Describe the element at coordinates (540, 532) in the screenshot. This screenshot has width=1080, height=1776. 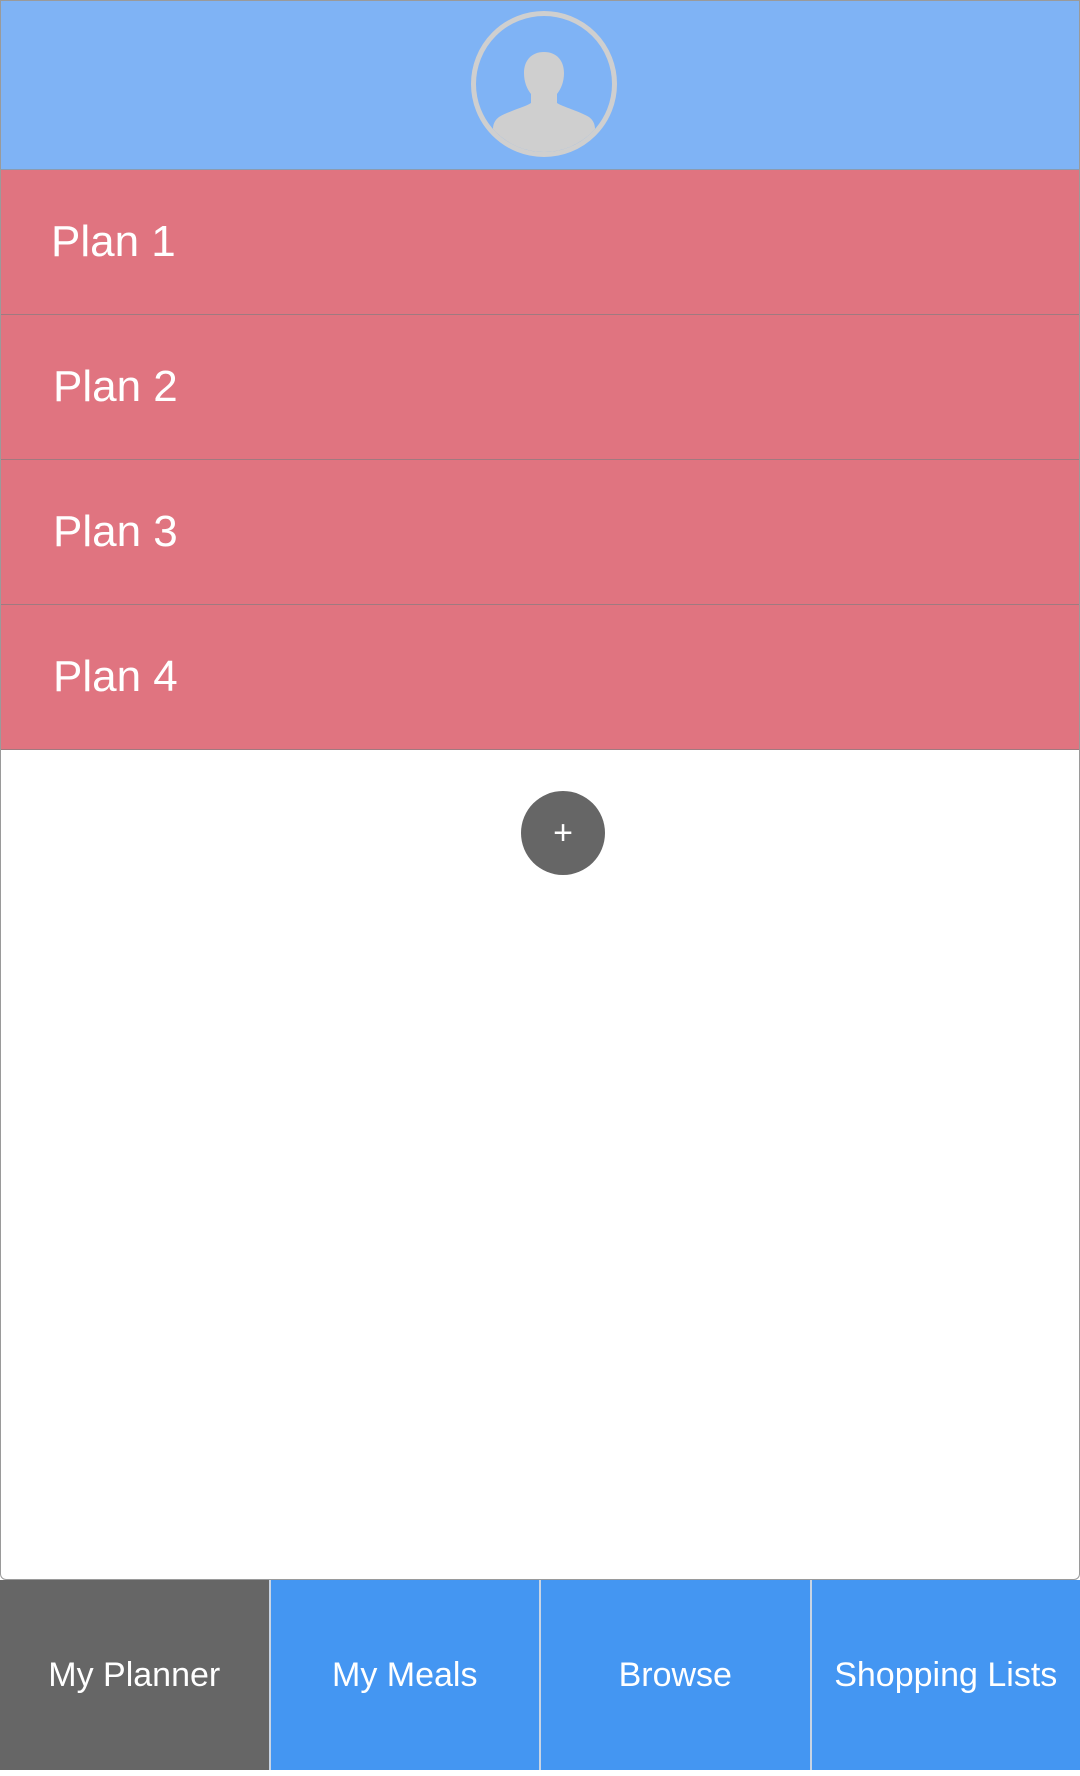
I see `plan-row-3: Plan 3` at that location.